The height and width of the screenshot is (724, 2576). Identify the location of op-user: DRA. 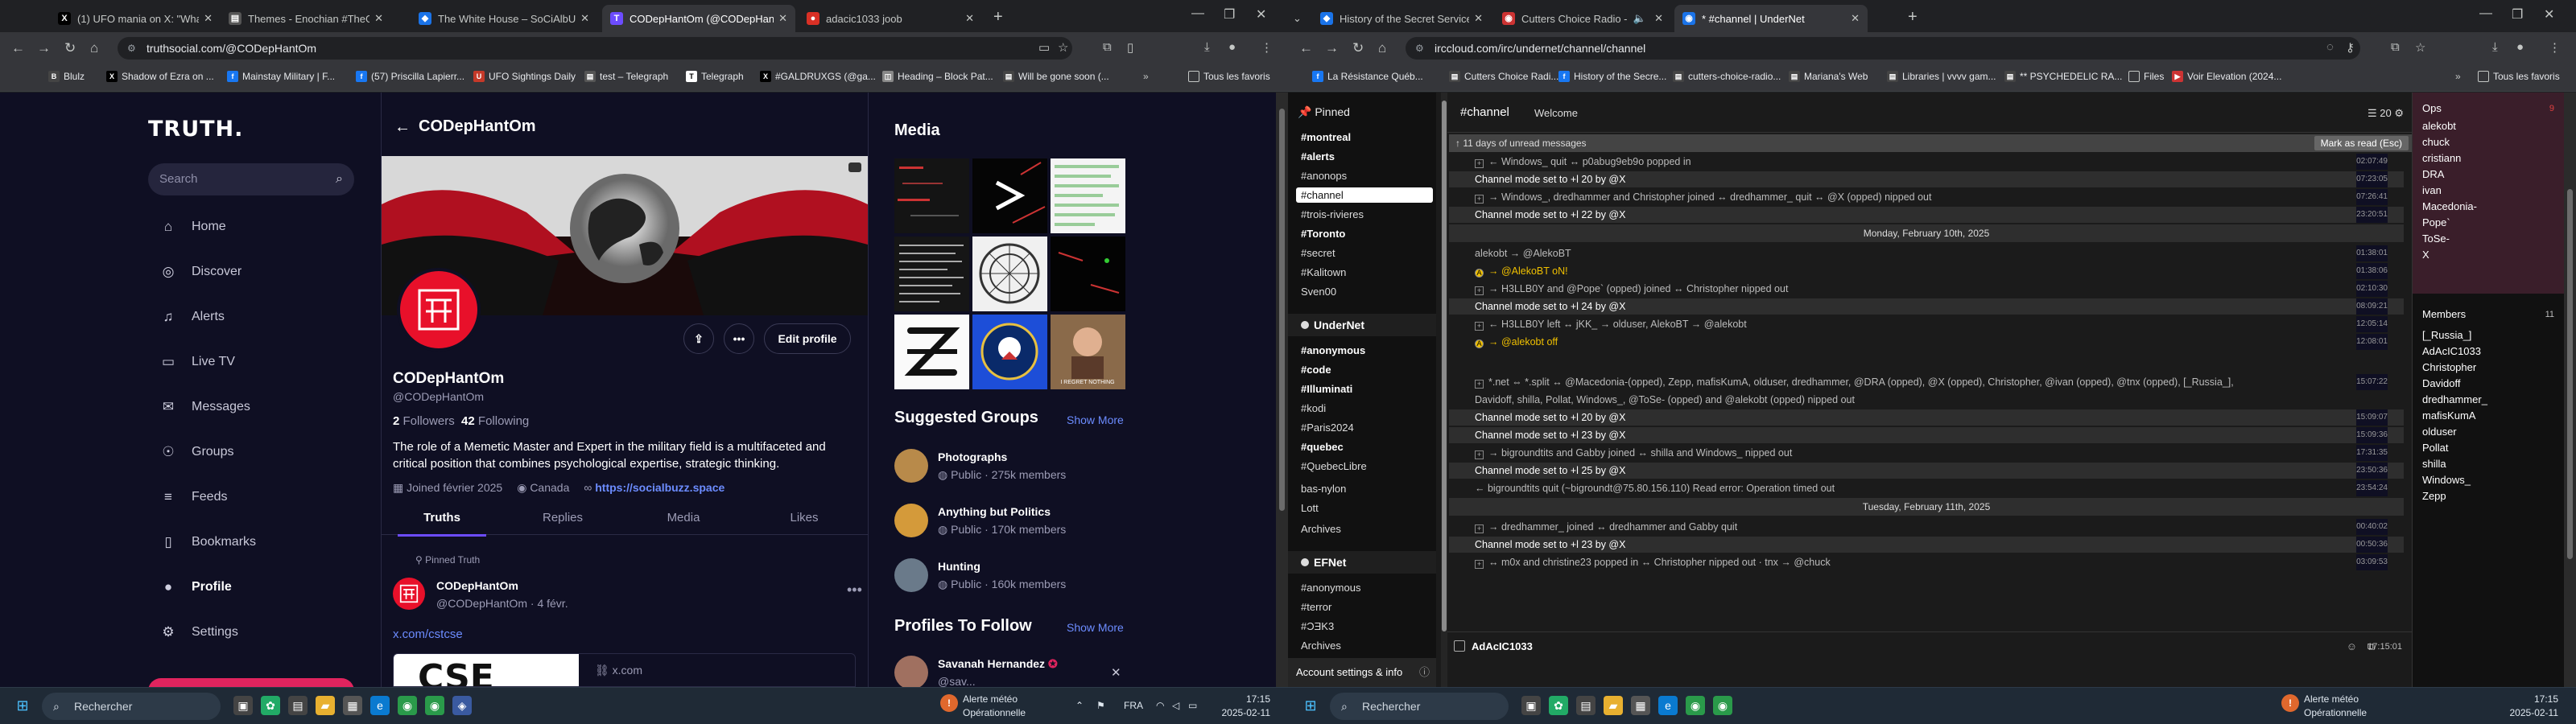
(2433, 174).